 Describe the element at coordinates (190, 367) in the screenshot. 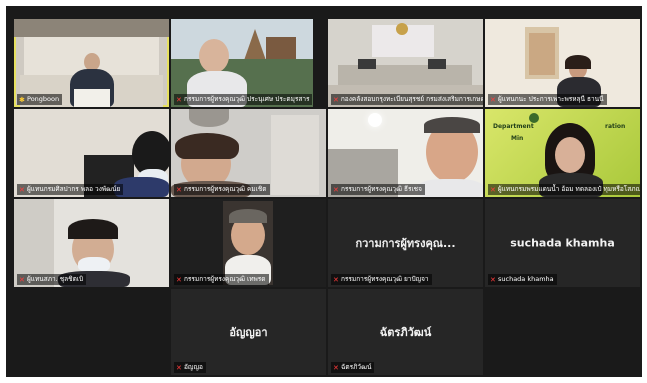

I see `participant-name-label: ✕ อัญญอ` at that location.